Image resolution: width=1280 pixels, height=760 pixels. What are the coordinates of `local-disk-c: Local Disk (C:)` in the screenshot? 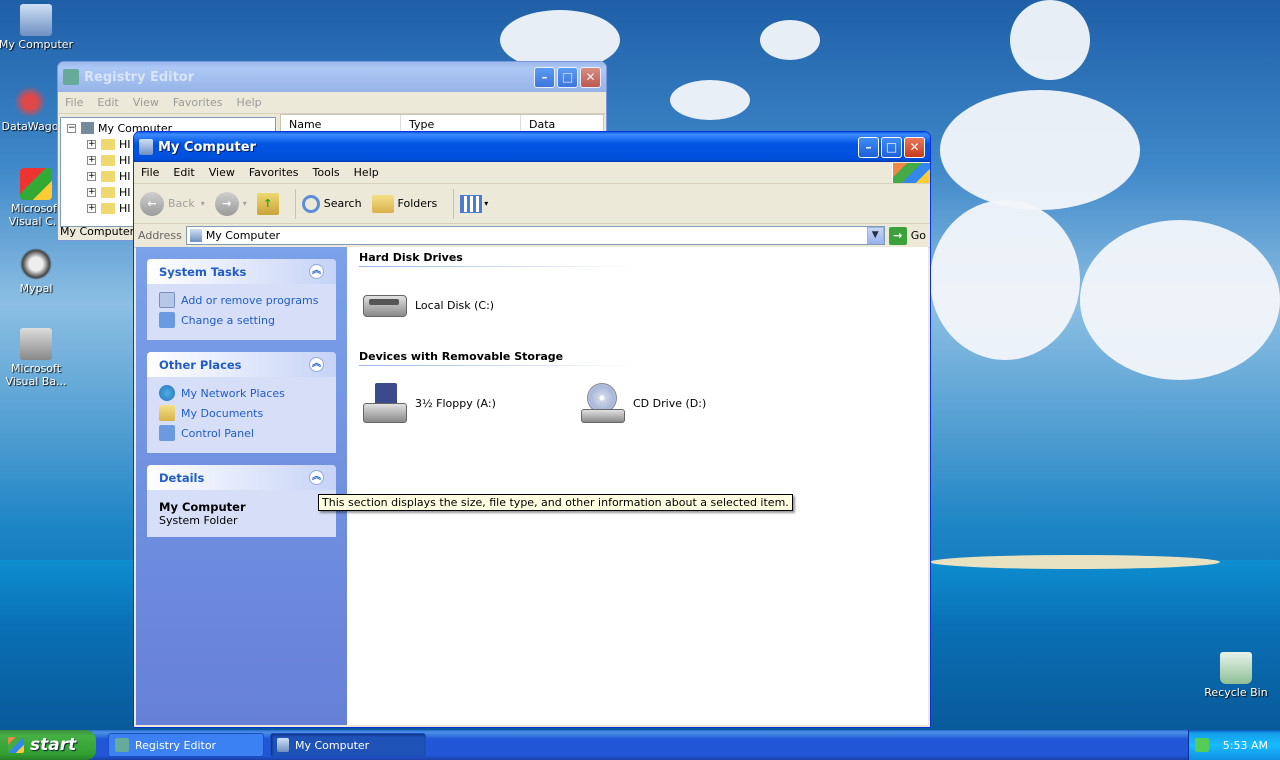 It's located at (427, 305).